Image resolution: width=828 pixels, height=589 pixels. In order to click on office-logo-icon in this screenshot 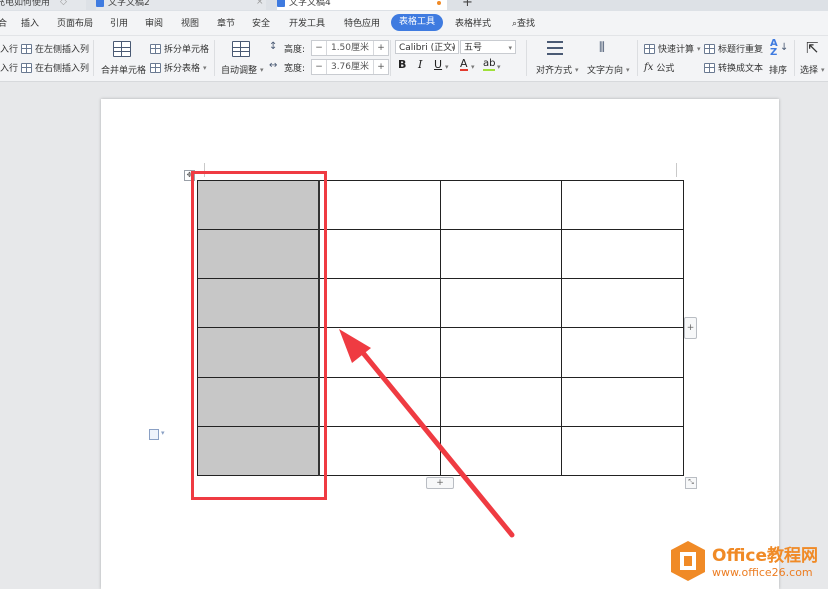, I will do `click(688, 561)`.